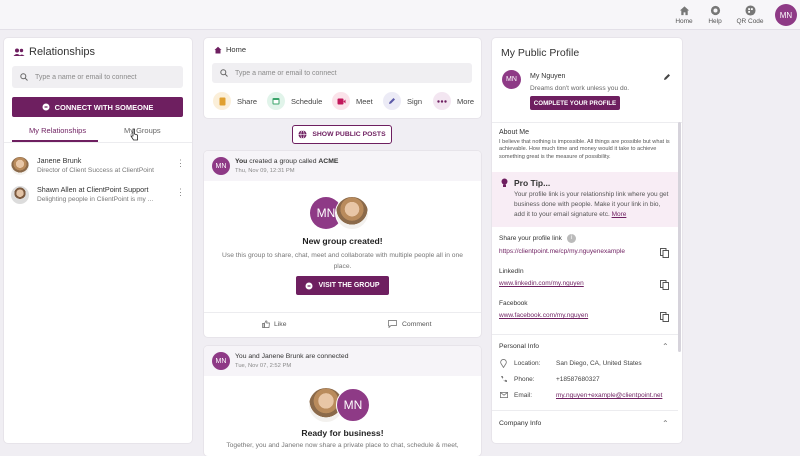 The height and width of the screenshot is (456, 800). Describe the element at coordinates (578, 379) in the screenshot. I see `phone-value: +18587680327` at that location.